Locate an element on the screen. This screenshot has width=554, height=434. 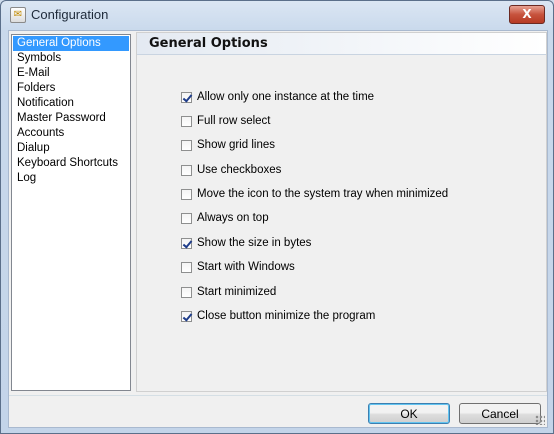
option-close-minimizes: Close button minimize the program is located at coordinates (278, 316).